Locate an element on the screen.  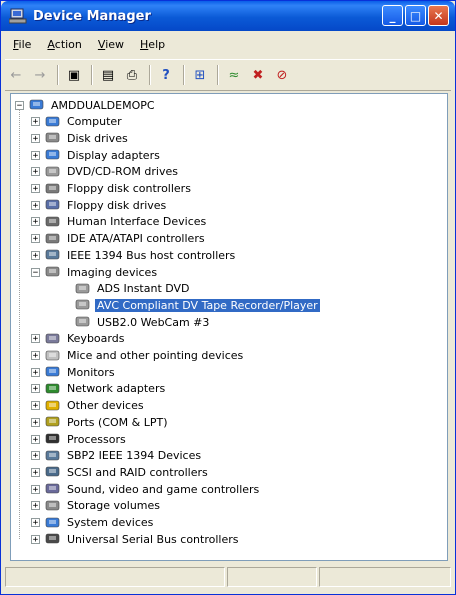
tree-connector-line is located at coordinates (19, 324).